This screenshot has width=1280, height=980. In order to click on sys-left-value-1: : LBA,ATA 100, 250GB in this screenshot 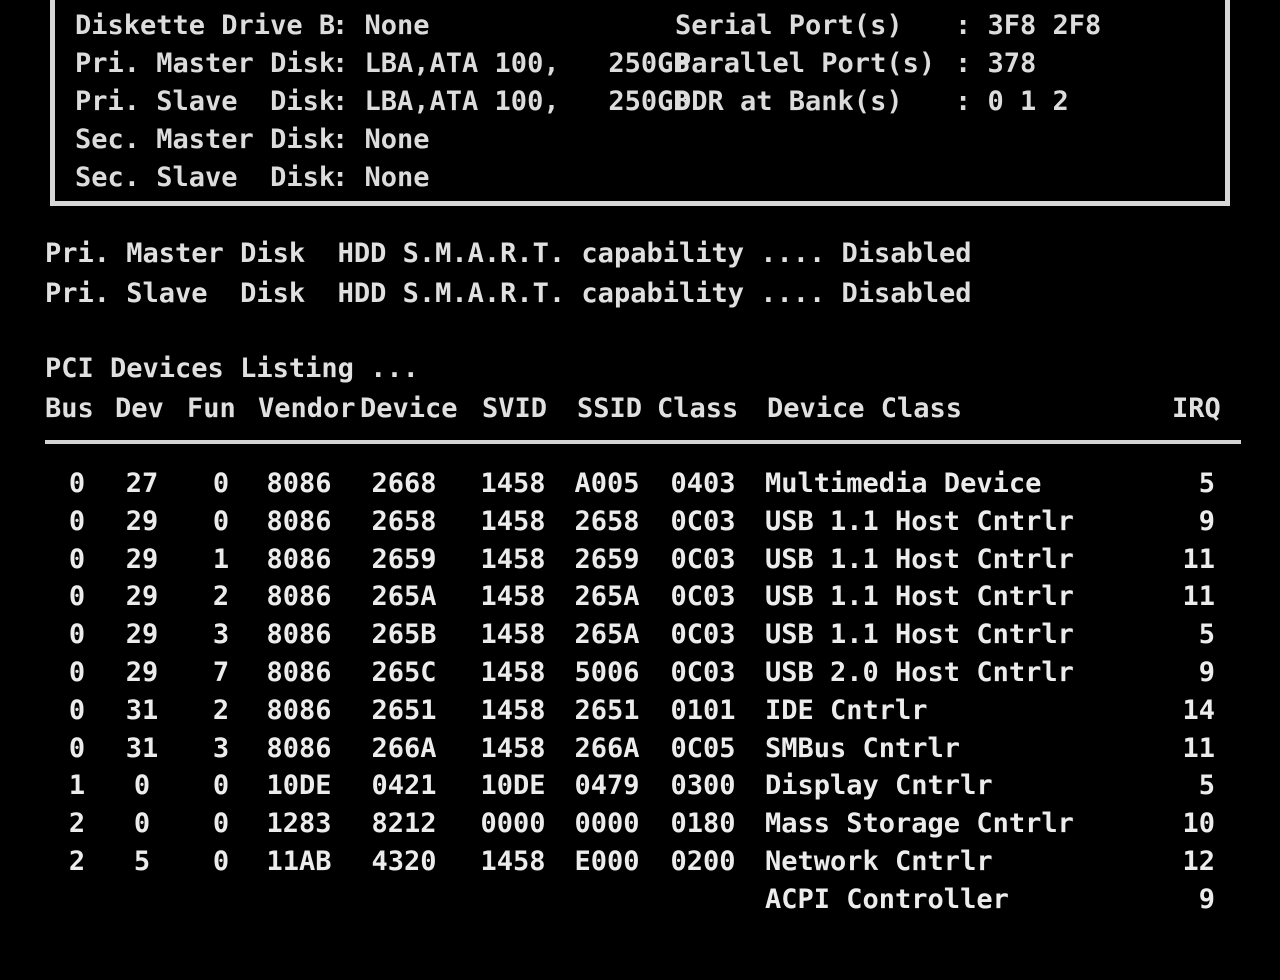, I will do `click(511, 63)`.